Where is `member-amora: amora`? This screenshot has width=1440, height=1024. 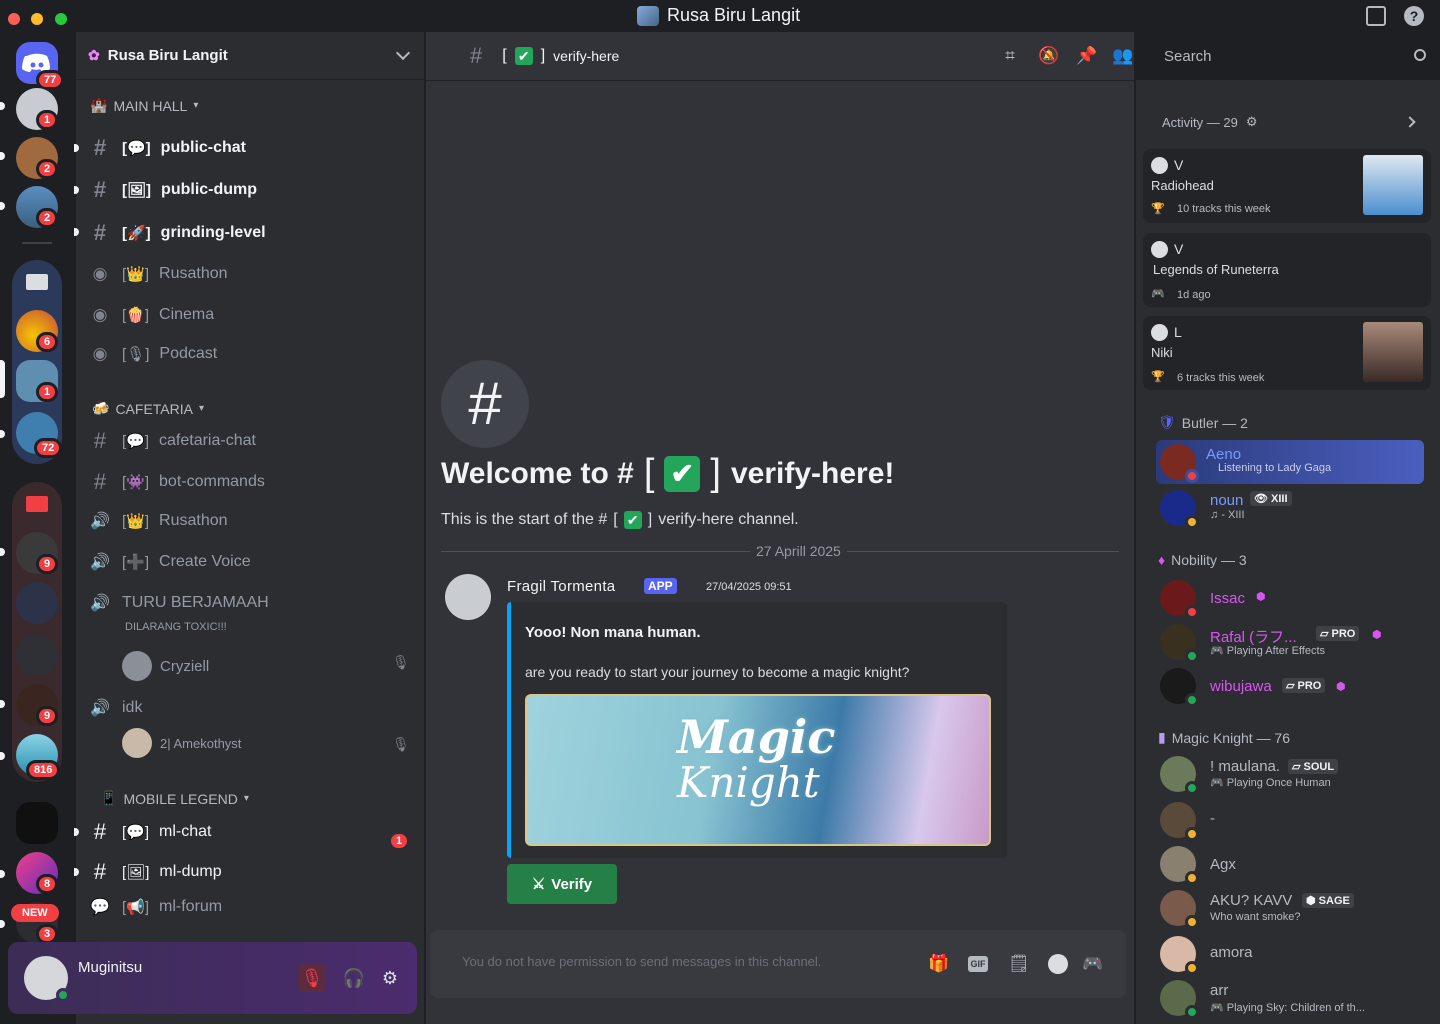
member-amora: amora is located at coordinates (1296, 954).